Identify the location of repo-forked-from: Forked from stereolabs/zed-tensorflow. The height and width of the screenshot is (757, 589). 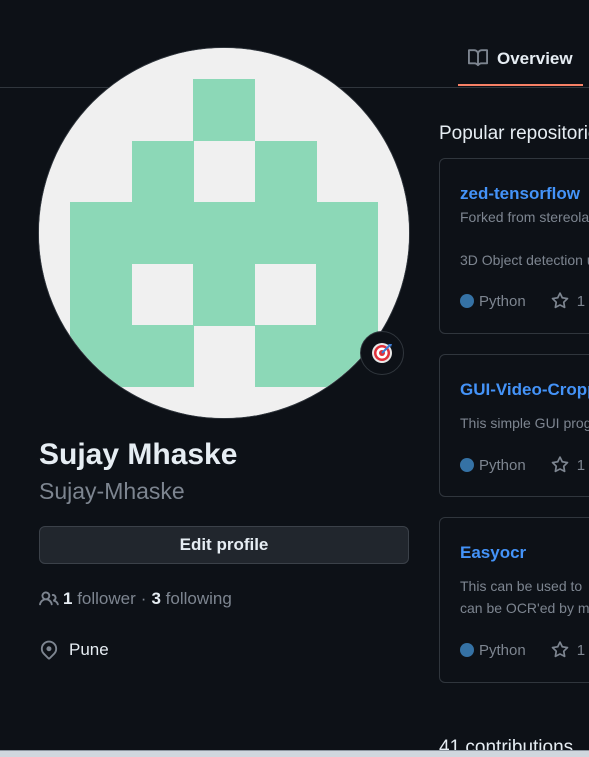
(524, 217).